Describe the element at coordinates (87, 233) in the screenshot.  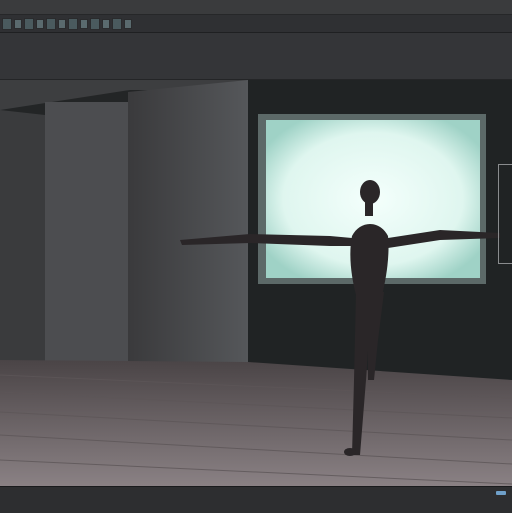
I see `left-pillar` at that location.